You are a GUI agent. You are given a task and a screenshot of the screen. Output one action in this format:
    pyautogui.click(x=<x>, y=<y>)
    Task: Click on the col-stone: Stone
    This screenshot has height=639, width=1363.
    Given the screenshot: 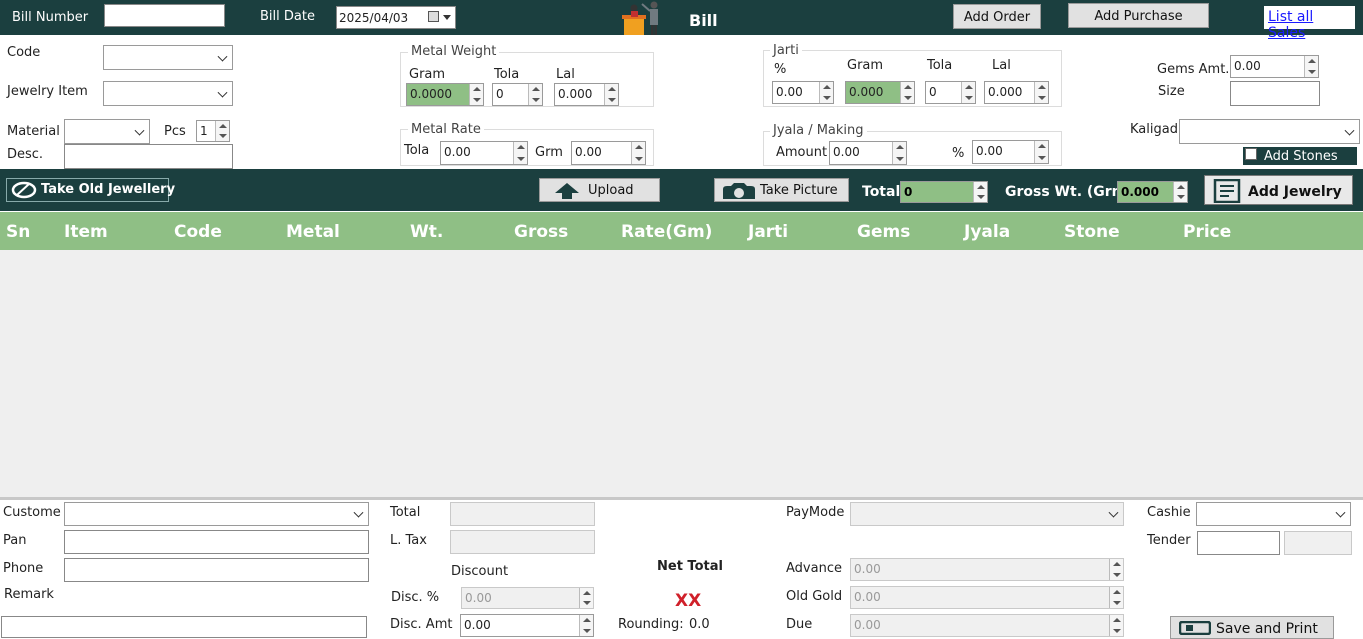 What is the action you would take?
    pyautogui.click(x=1092, y=232)
    